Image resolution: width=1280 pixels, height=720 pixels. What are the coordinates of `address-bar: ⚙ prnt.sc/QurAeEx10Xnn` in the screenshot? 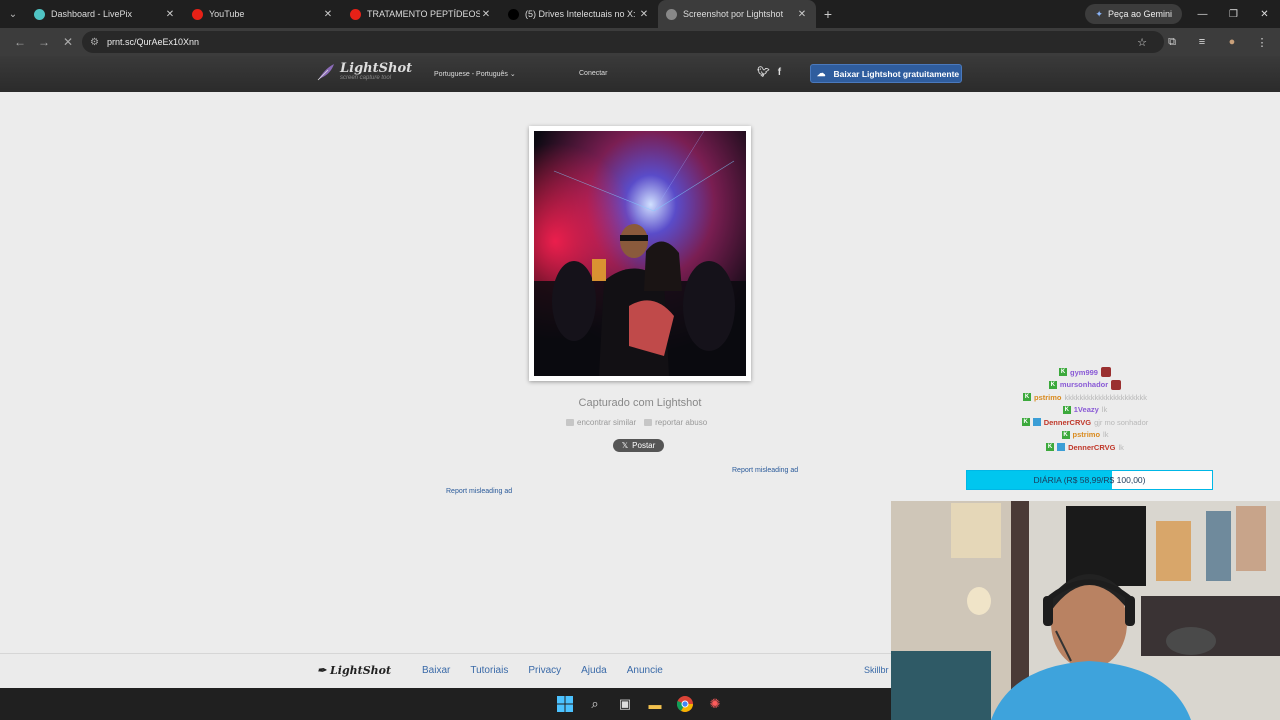 It's located at (623, 42).